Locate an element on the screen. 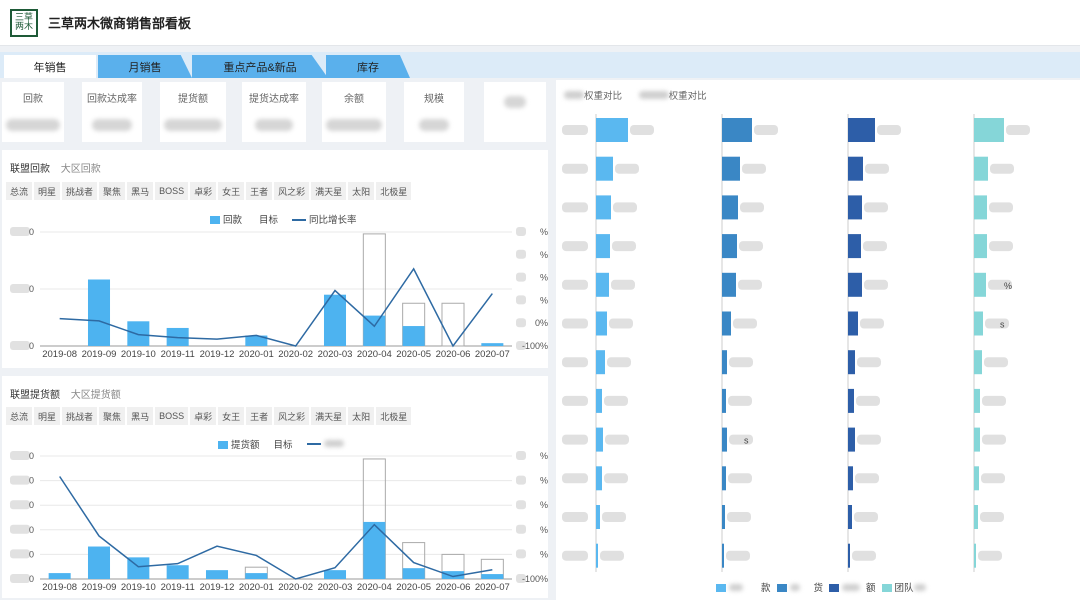 Image resolution: width=1080 pixels, height=600 pixels. kpi-label: 余额 is located at coordinates (354, 99).